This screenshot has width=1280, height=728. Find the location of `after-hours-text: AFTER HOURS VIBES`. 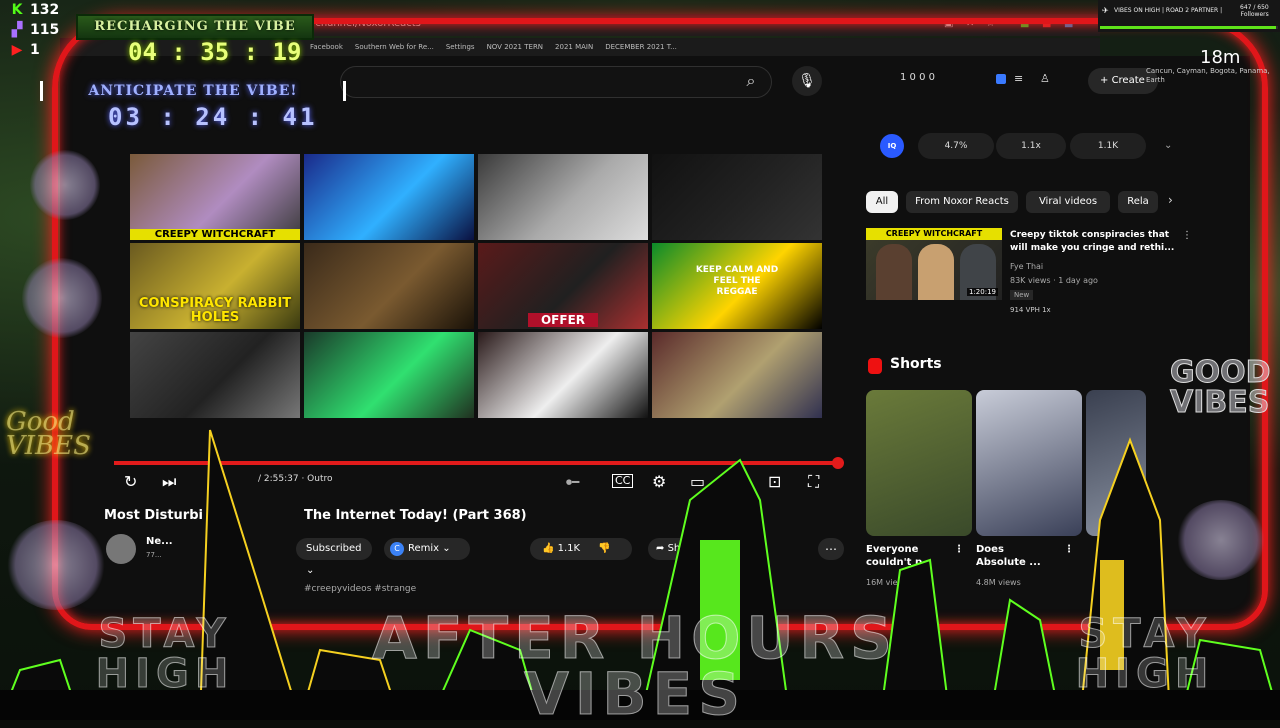

after-hours-text: AFTER HOURS VIBES is located at coordinates (635, 666).